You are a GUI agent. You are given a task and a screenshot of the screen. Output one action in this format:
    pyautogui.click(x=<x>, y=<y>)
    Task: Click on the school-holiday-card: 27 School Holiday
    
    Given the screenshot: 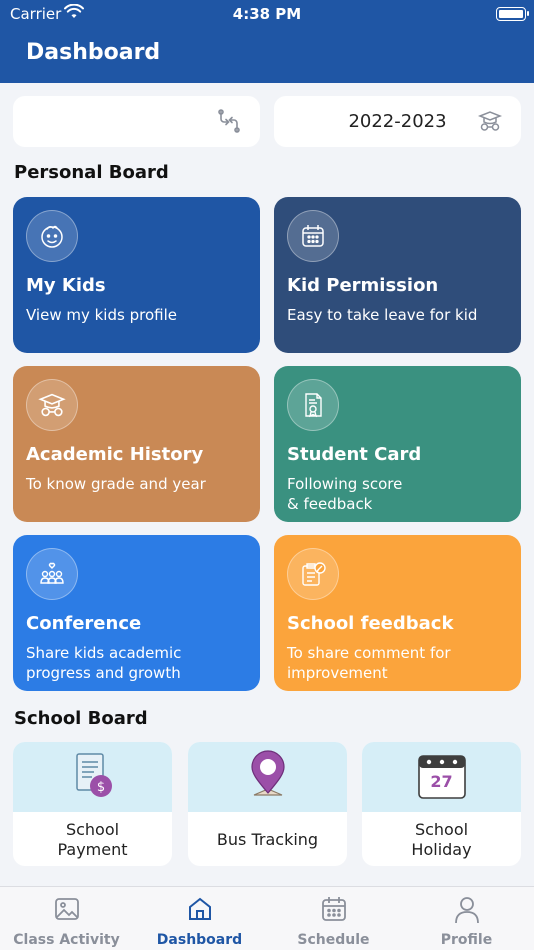 What is the action you would take?
    pyautogui.click(x=441, y=804)
    